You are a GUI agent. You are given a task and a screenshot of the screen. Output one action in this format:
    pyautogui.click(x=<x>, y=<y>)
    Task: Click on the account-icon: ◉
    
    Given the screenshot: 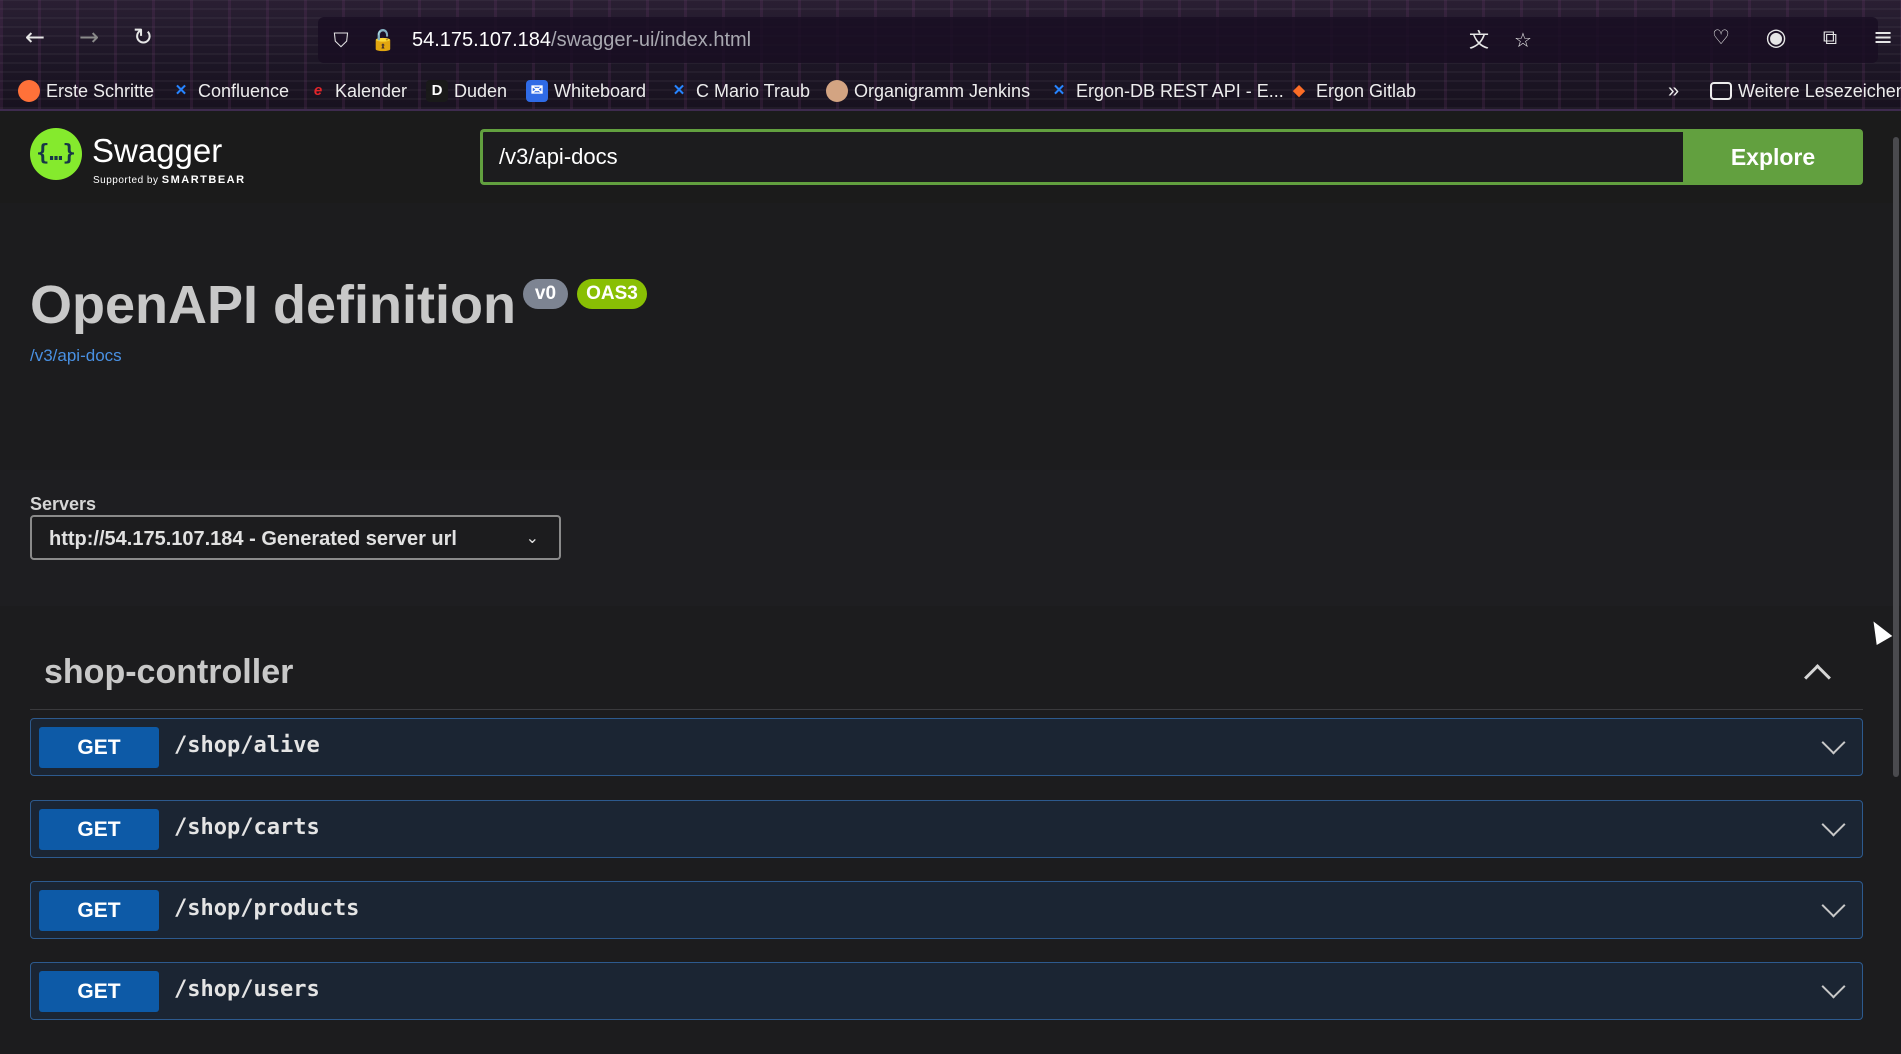 What is the action you would take?
    pyautogui.click(x=1776, y=37)
    